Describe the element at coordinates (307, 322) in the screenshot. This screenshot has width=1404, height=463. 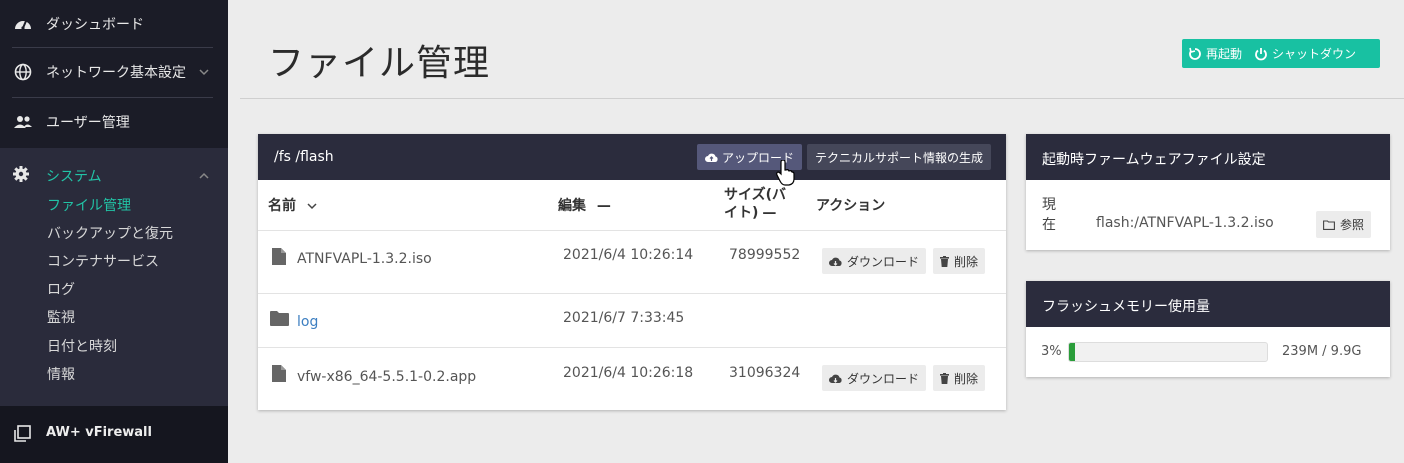
I see `folder-name-link: log` at that location.